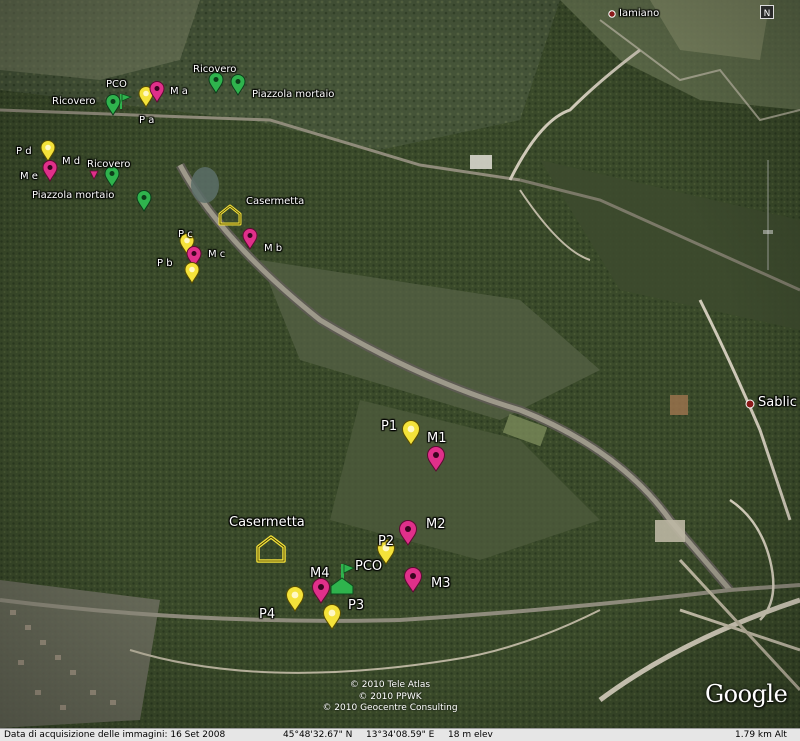 The image size is (800, 741). I want to click on label-m4: M4, so click(320, 573).